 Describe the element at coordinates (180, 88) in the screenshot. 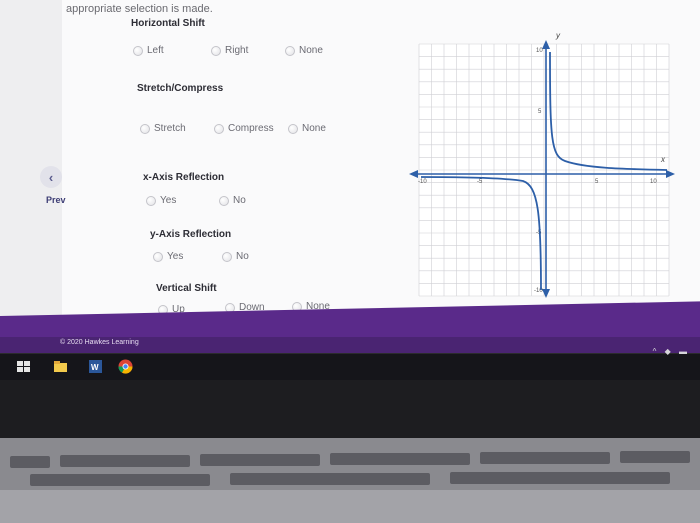

I see `stretch-compress-title: Stretch/Compress` at that location.